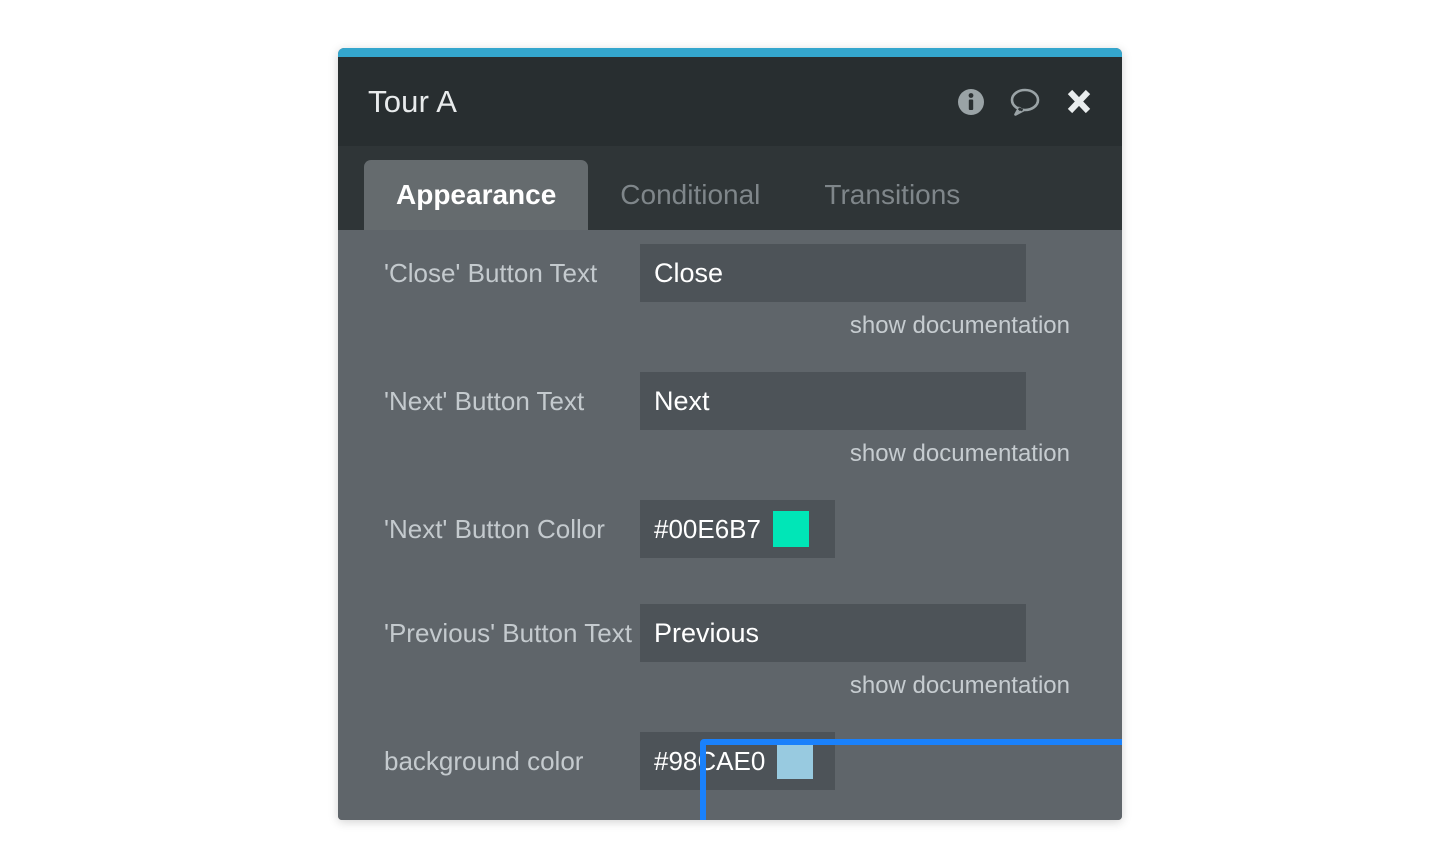  I want to click on form-row-next-button-text: 'Next' Button Text Next, so click(730, 401).